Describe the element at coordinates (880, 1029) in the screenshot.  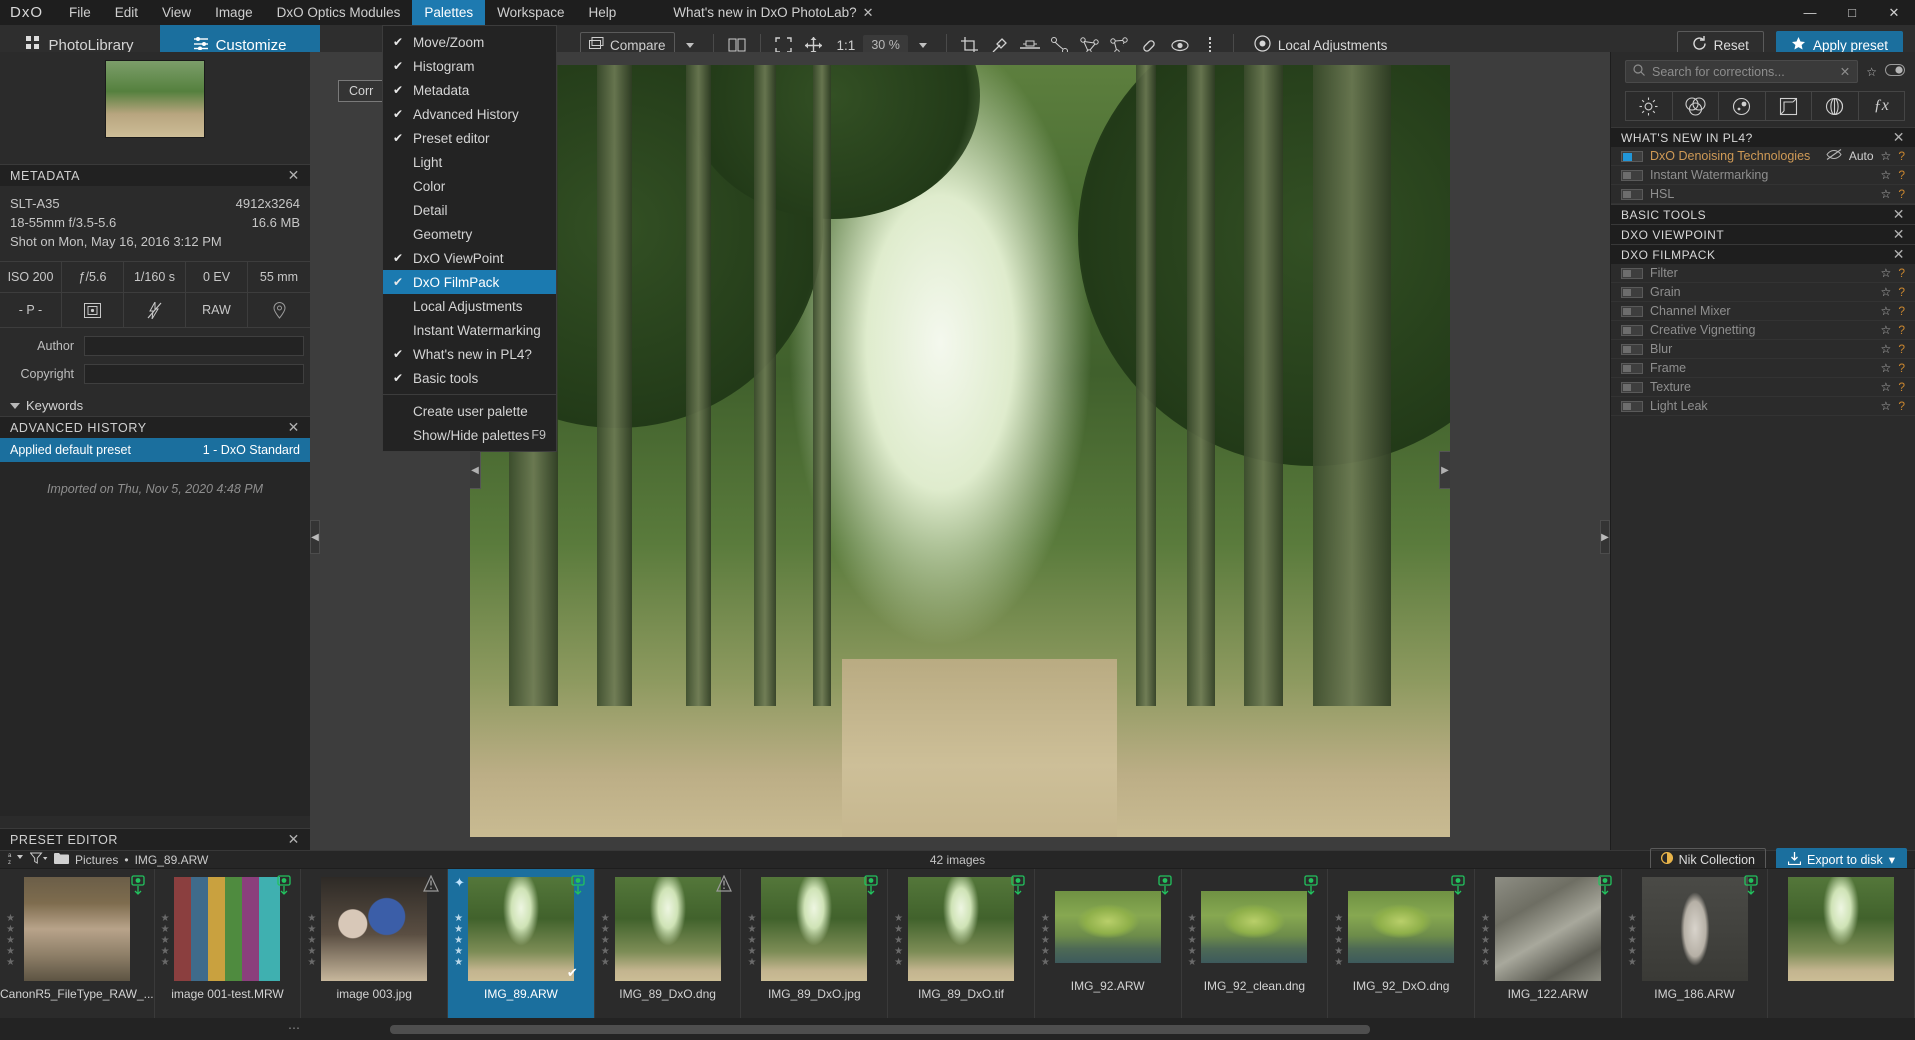
I see `scrollbar-thumb` at that location.